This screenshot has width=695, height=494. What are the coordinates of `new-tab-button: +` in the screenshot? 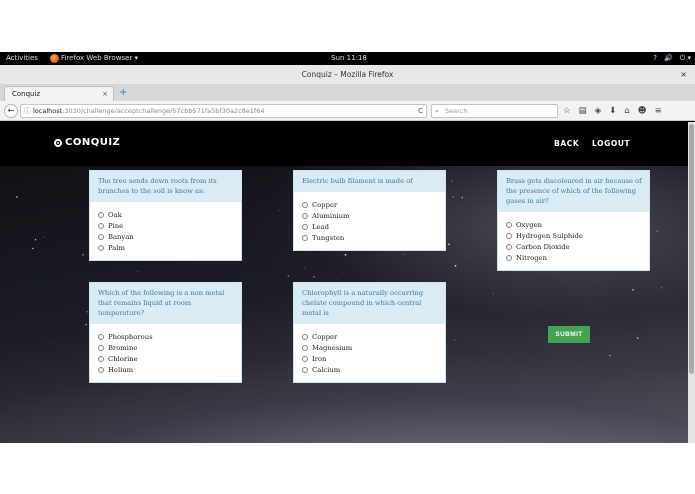 It's located at (123, 92).